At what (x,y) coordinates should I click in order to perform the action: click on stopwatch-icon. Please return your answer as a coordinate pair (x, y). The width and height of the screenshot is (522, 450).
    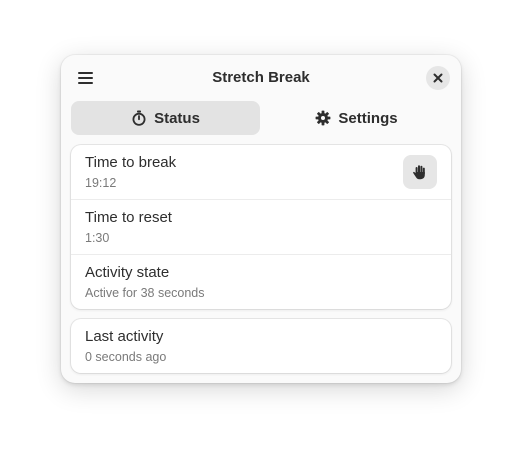
    Looking at the image, I should click on (139, 118).